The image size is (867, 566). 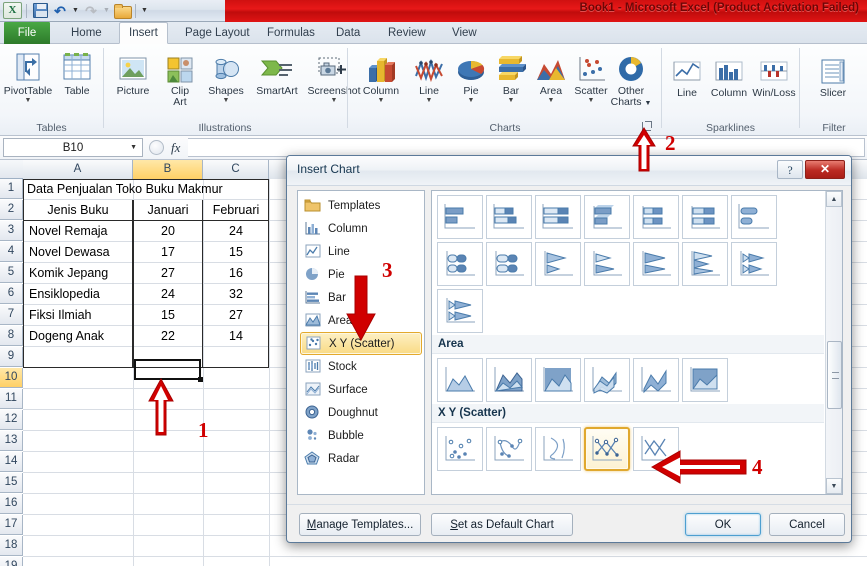 I want to click on ok-button: OK, so click(x=723, y=524).